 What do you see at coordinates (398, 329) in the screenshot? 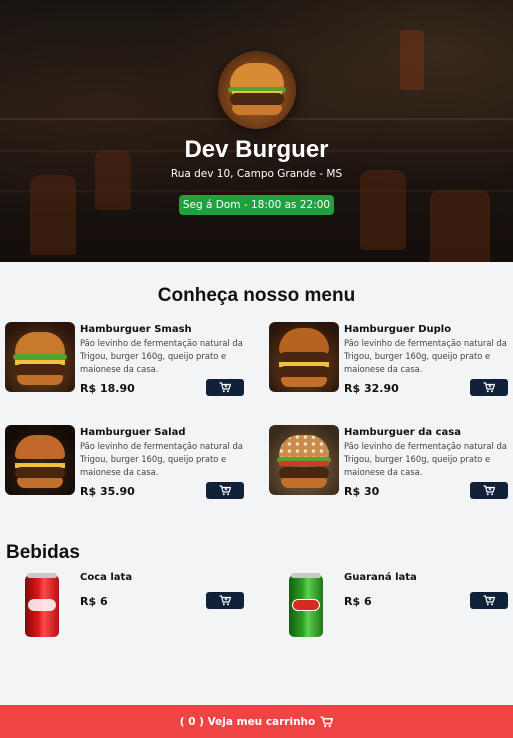
I see `item-name: Hamburguer Duplo` at bounding box center [398, 329].